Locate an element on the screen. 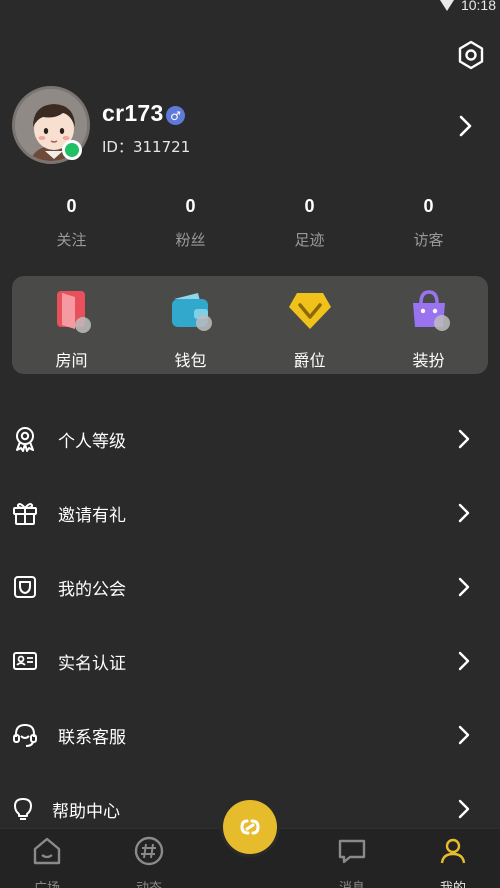 Image resolution: width=500 pixels, height=888 pixels. quick-action-label: 房间 is located at coordinates (71, 360).